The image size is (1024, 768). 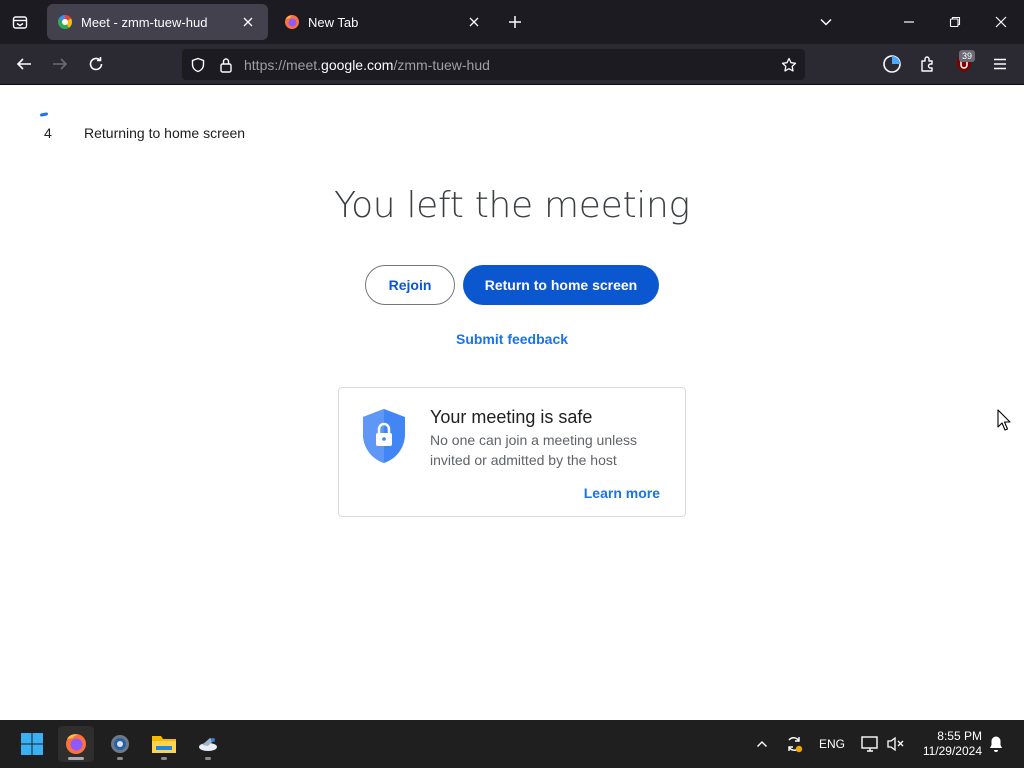 What do you see at coordinates (512, 205) in the screenshot?
I see `page-title: You left the meeting` at bounding box center [512, 205].